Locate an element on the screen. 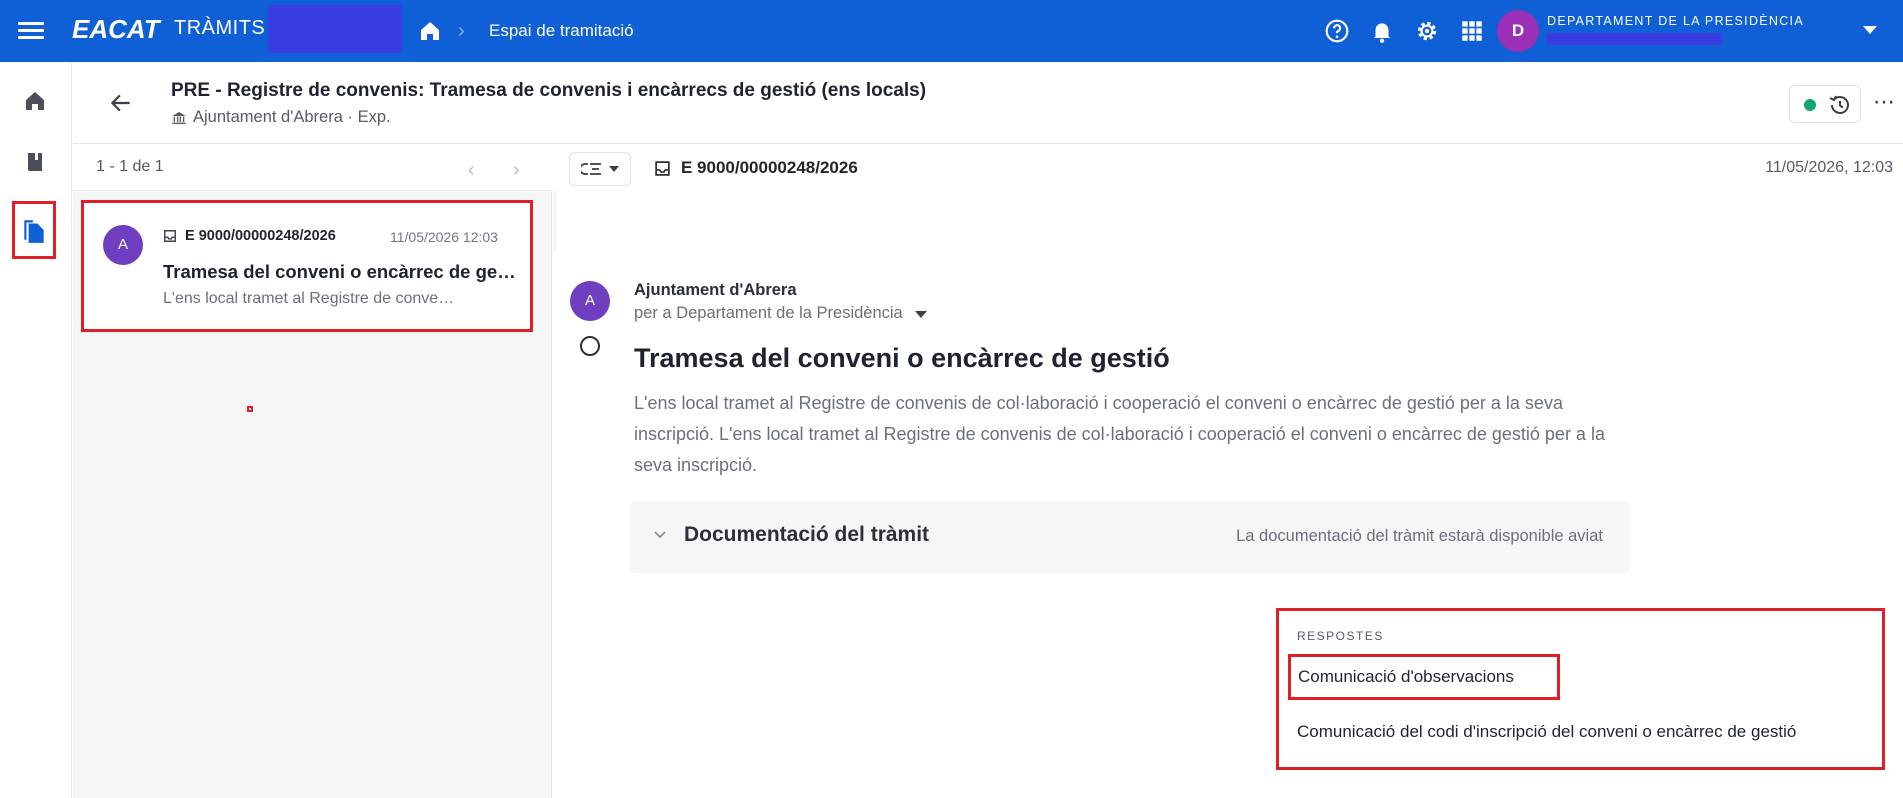  message-title: Tramesa del conveni o encàrrec de gestió is located at coordinates (902, 358).